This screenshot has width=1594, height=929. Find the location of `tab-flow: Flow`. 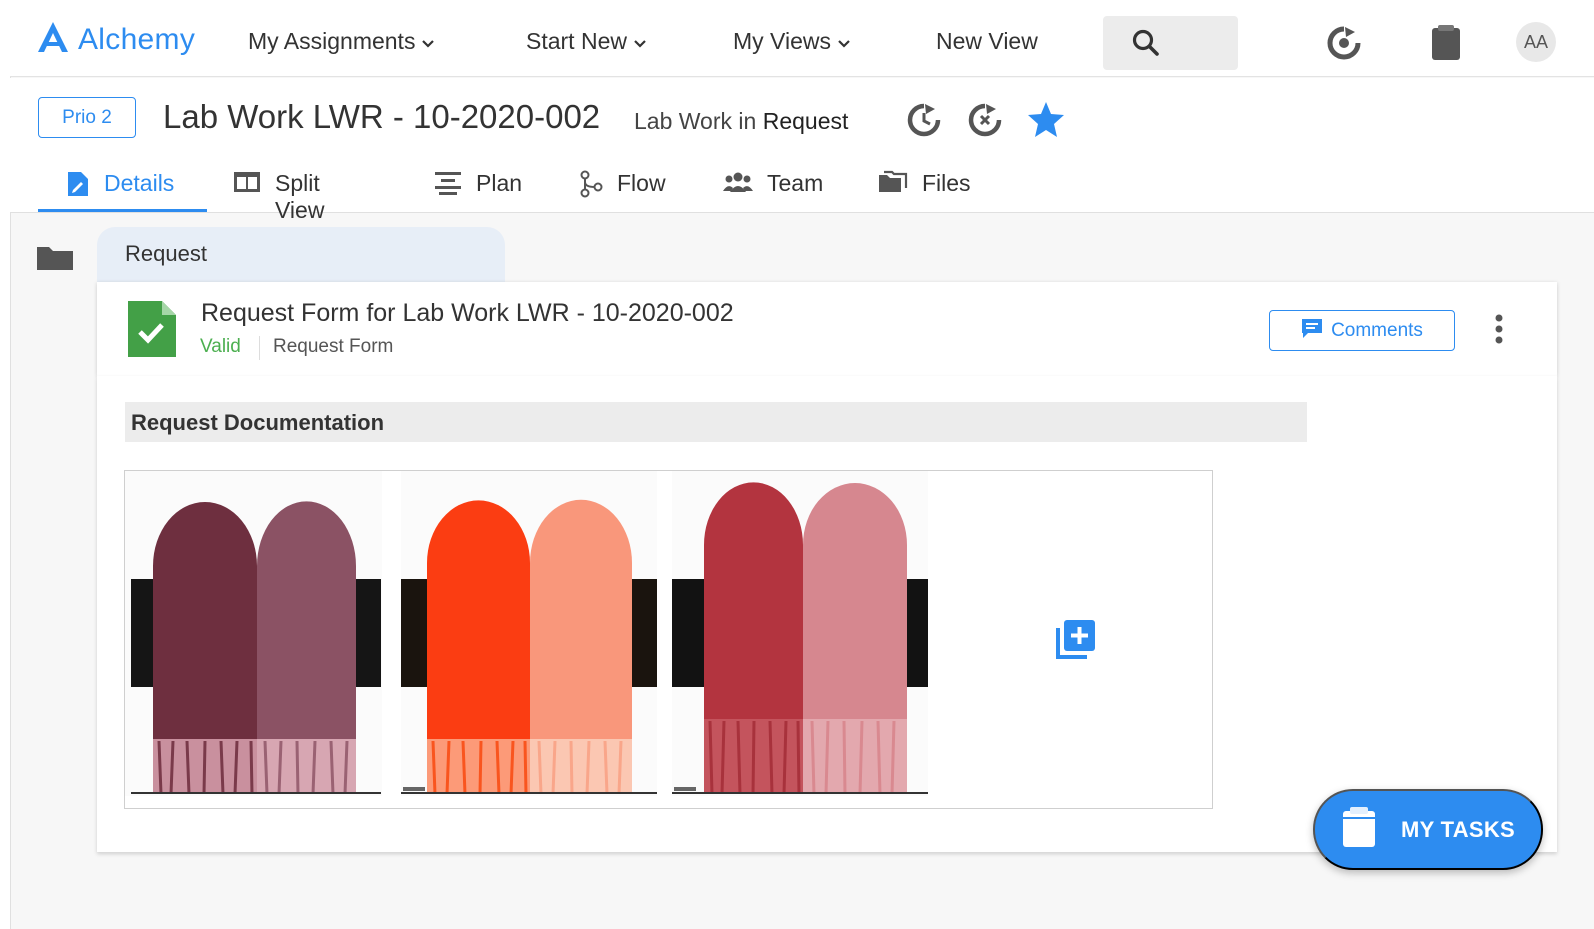

tab-flow: Flow is located at coordinates (622, 189).